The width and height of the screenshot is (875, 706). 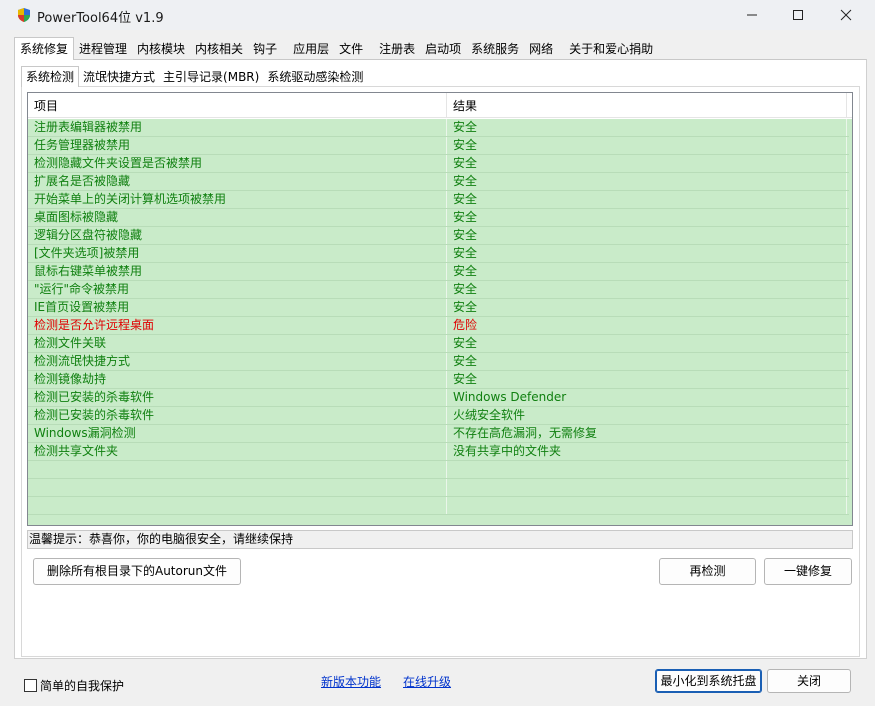 What do you see at coordinates (237, 271) in the screenshot?
I see `cell-item: 鼠标右键菜单被禁用` at bounding box center [237, 271].